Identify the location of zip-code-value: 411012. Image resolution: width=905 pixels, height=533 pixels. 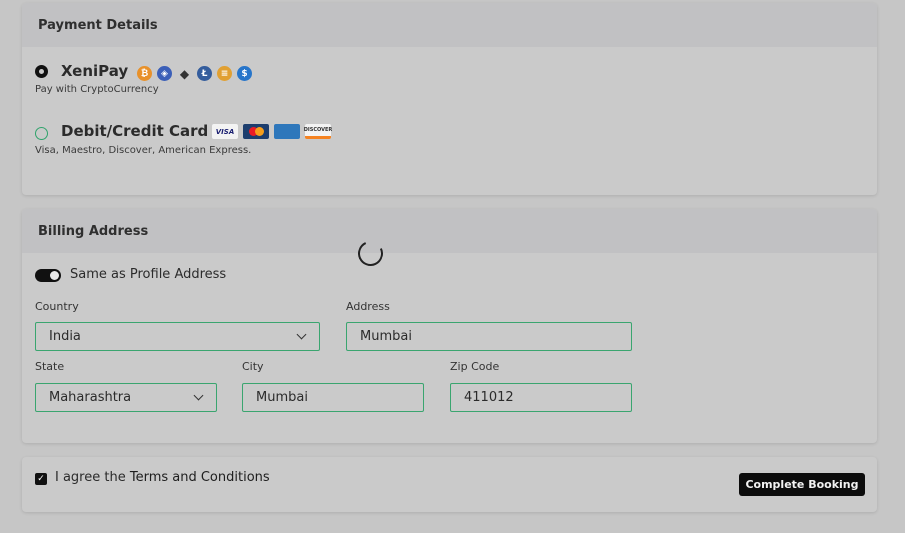
(489, 397).